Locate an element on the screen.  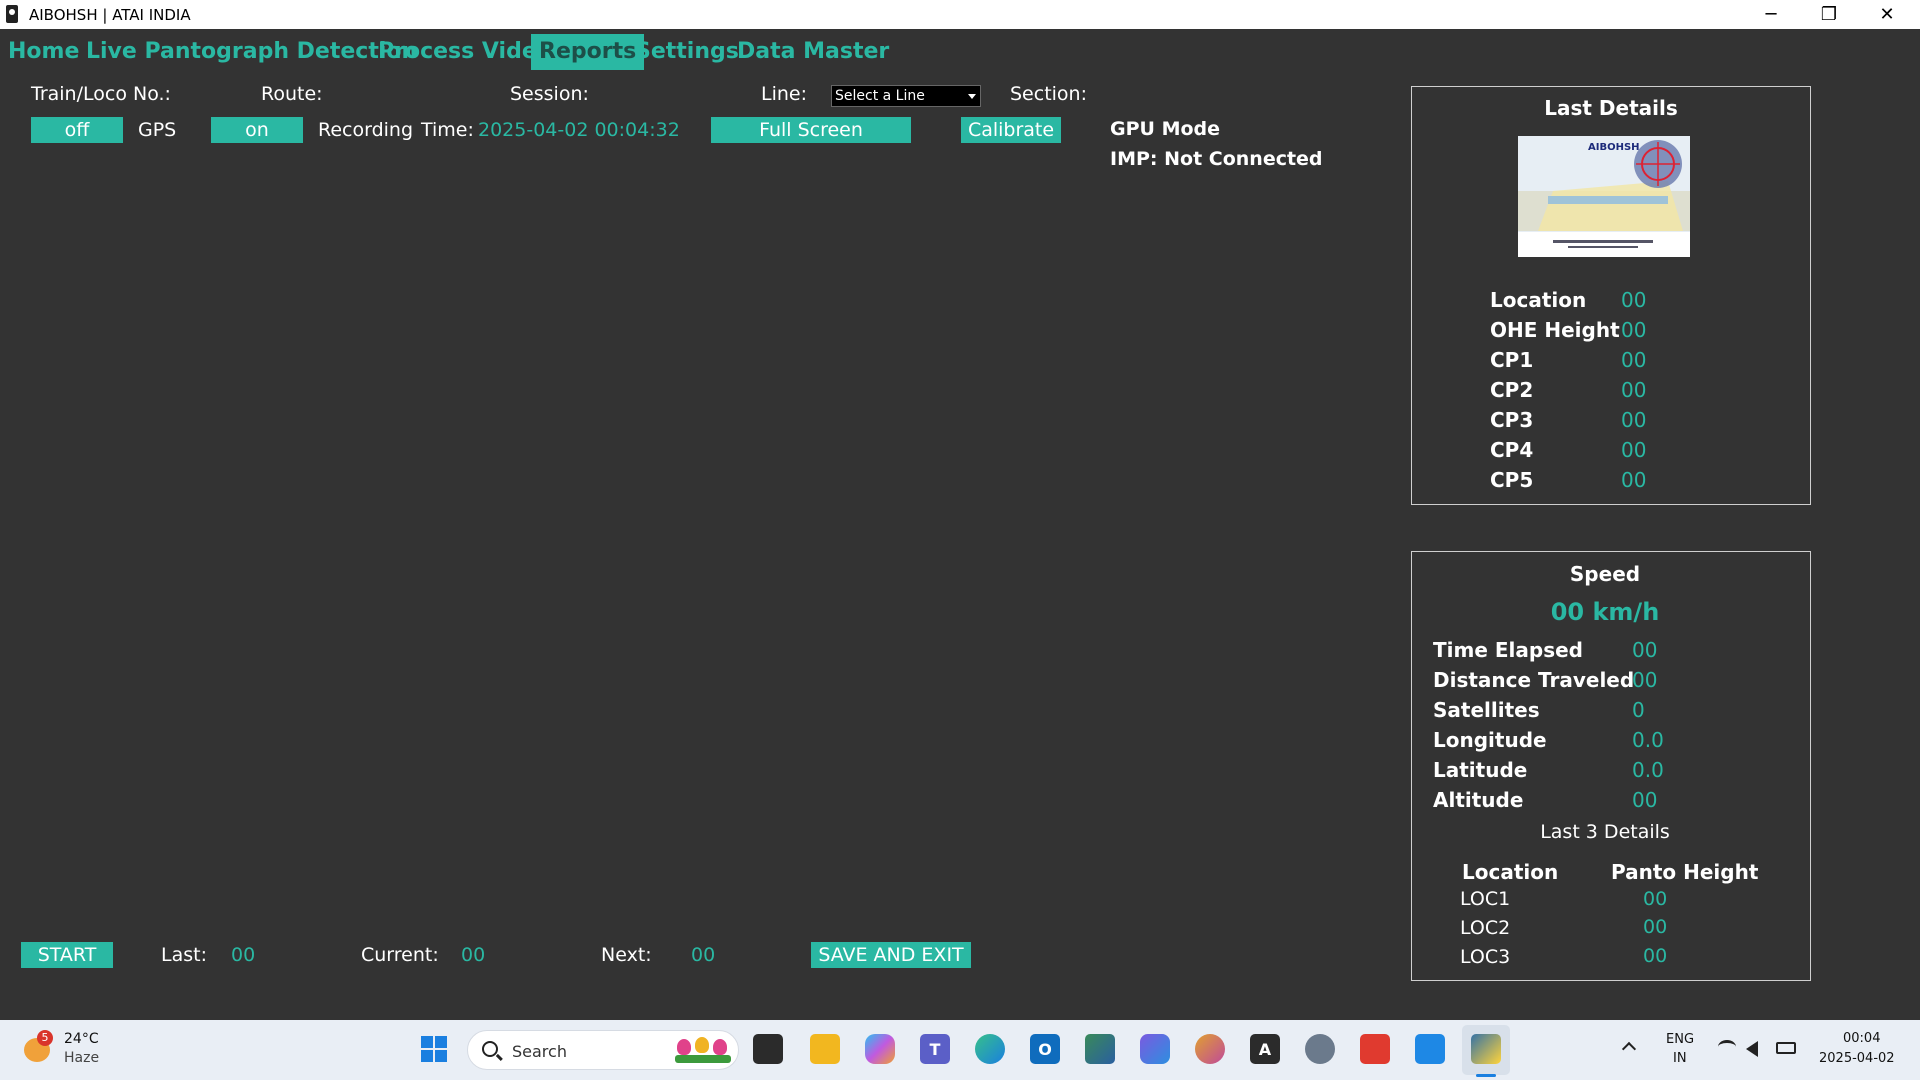
location-label: Location is located at coordinates (1538, 300).